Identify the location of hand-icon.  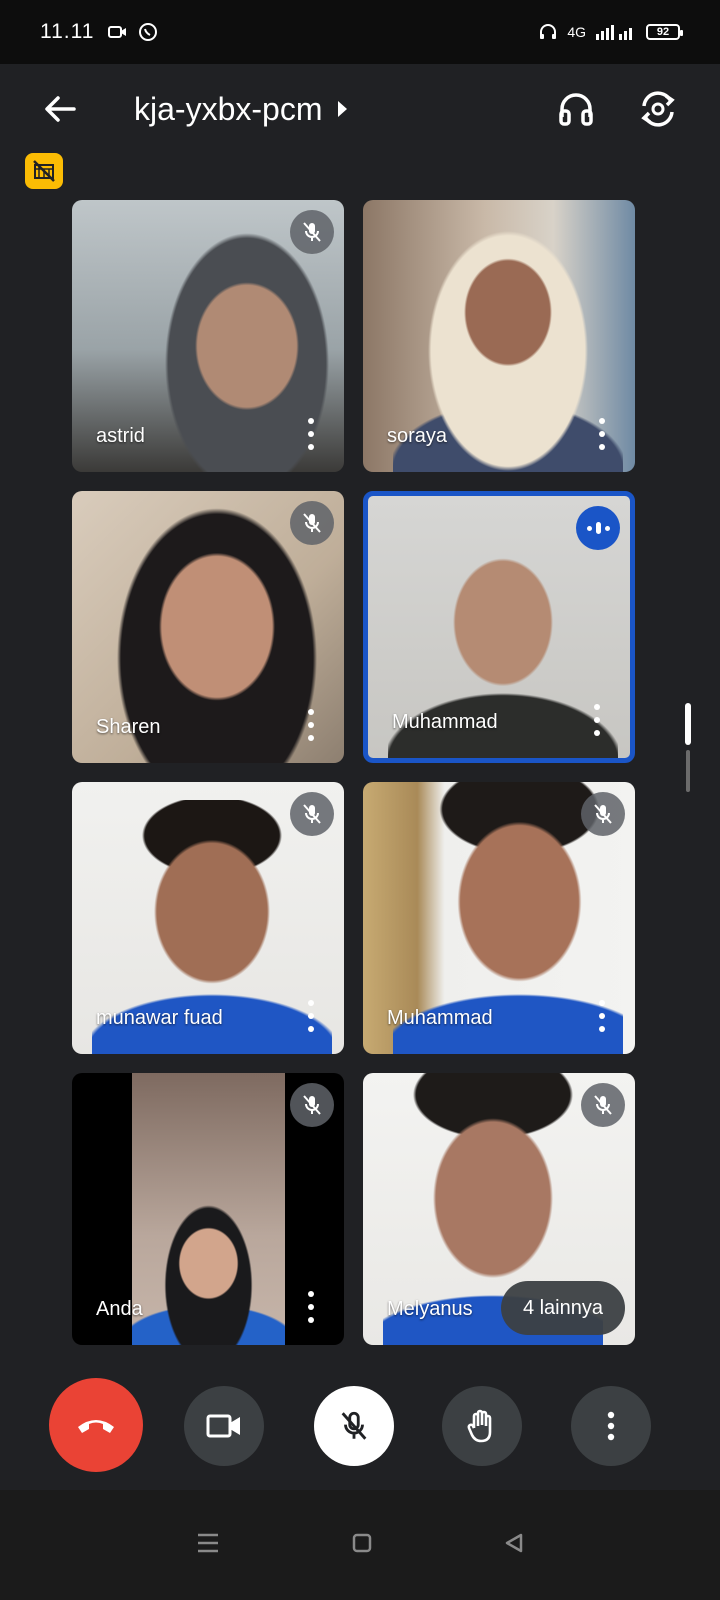
(479, 1426).